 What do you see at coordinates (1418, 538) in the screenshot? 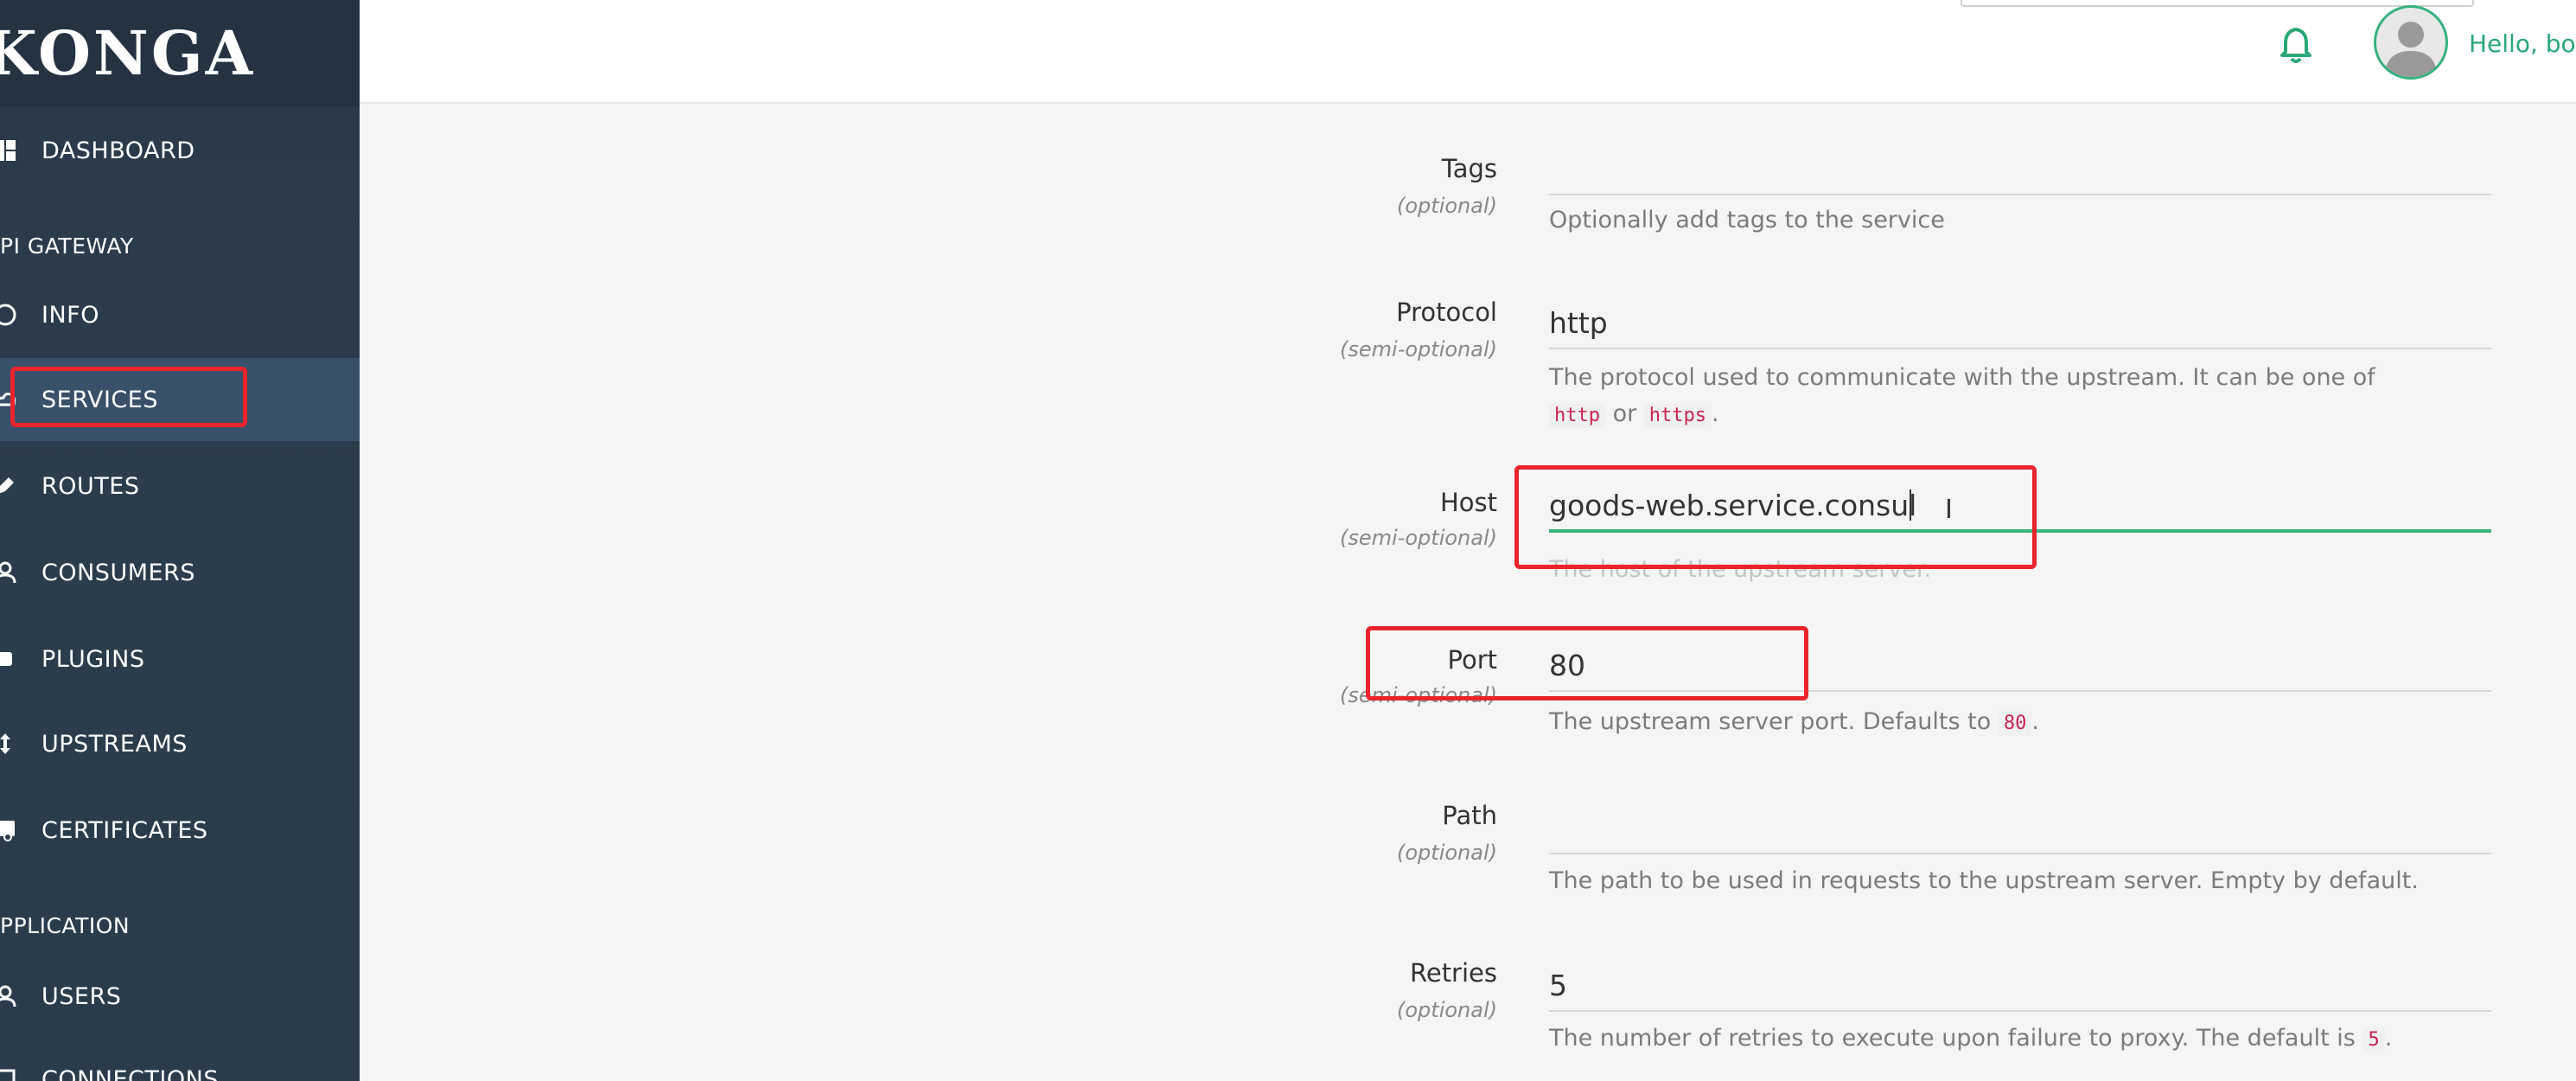
I see `host-sub: (semi-optional)` at bounding box center [1418, 538].